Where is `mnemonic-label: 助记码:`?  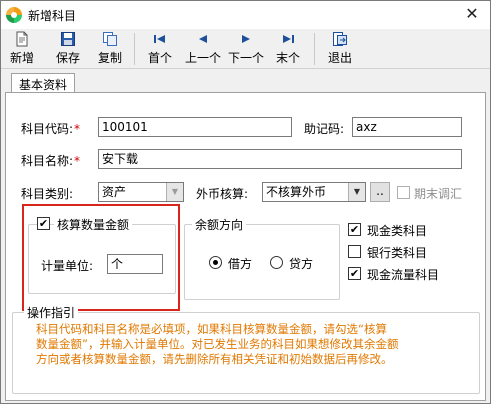 mnemonic-label: 助记码: is located at coordinates (324, 129).